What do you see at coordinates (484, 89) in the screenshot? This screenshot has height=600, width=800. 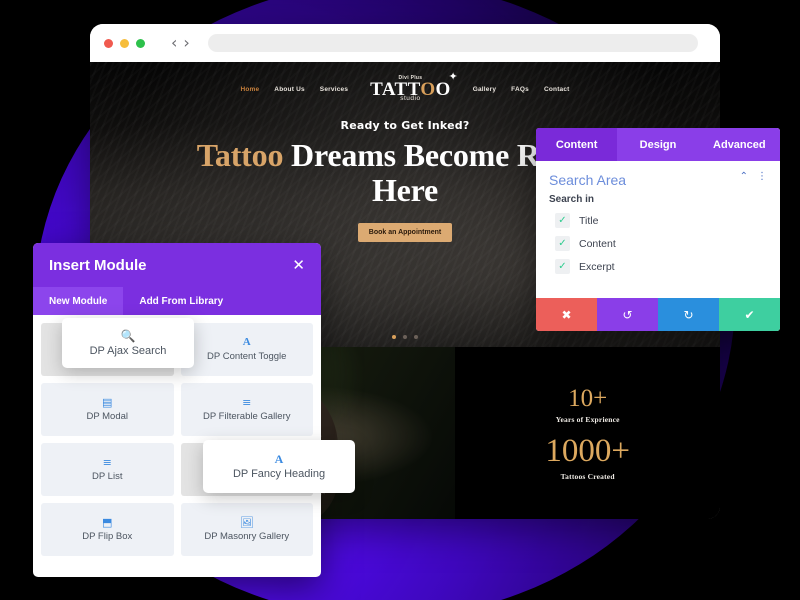 I see `nav-item-gallery: Gallery` at bounding box center [484, 89].